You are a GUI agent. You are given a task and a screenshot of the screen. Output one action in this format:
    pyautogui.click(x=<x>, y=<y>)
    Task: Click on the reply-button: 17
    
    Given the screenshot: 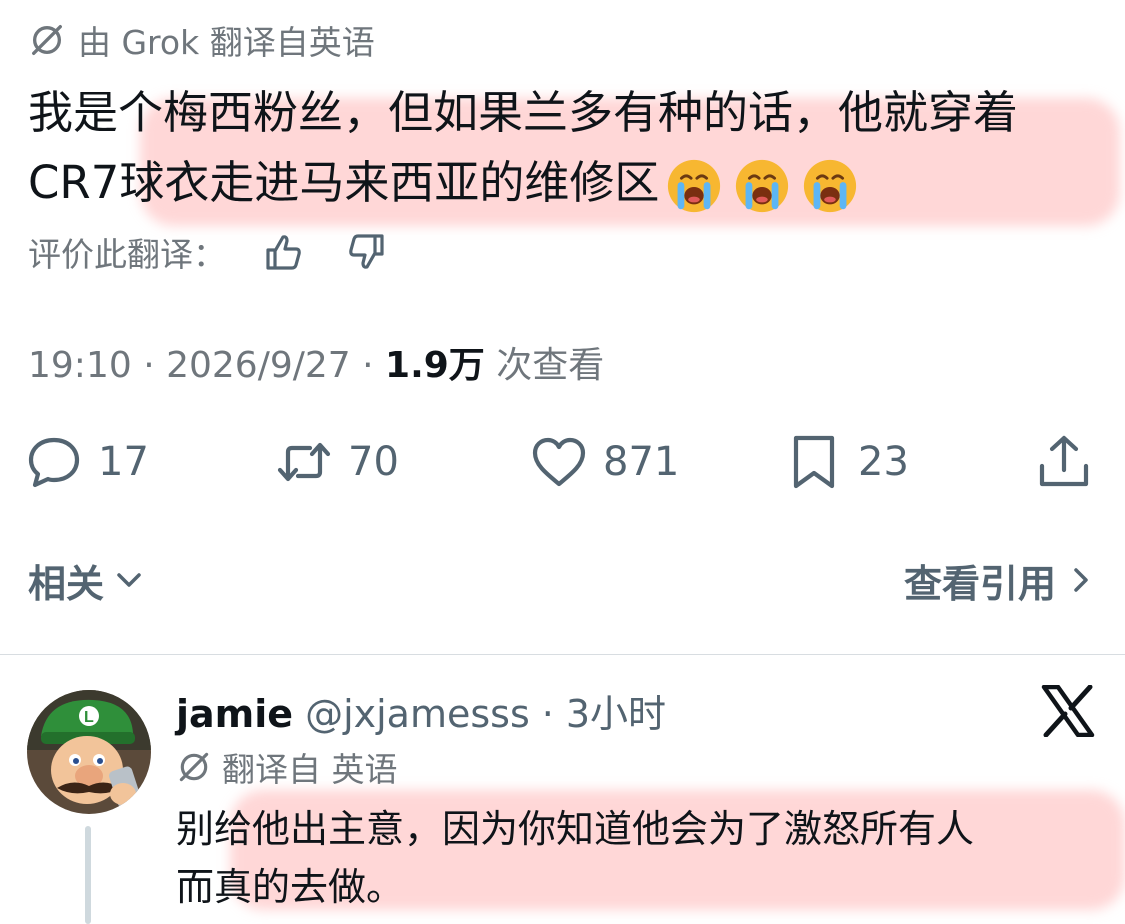 What is the action you would take?
    pyautogui.click(x=86, y=462)
    